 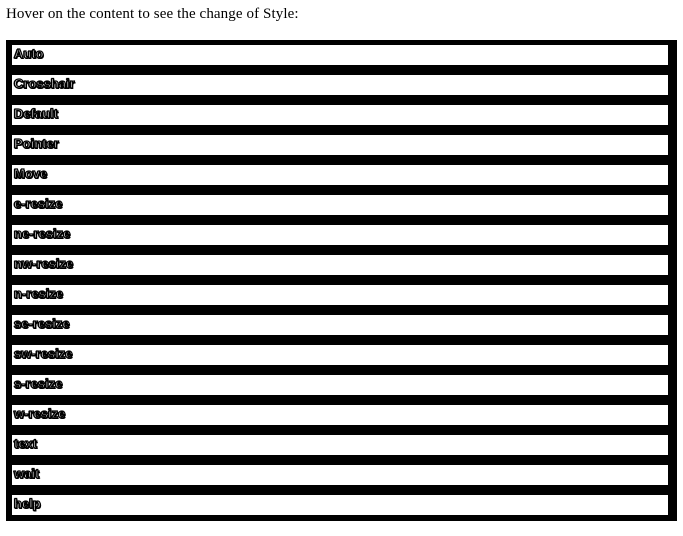 I want to click on list-item-label: n-resize, so click(x=38, y=293).